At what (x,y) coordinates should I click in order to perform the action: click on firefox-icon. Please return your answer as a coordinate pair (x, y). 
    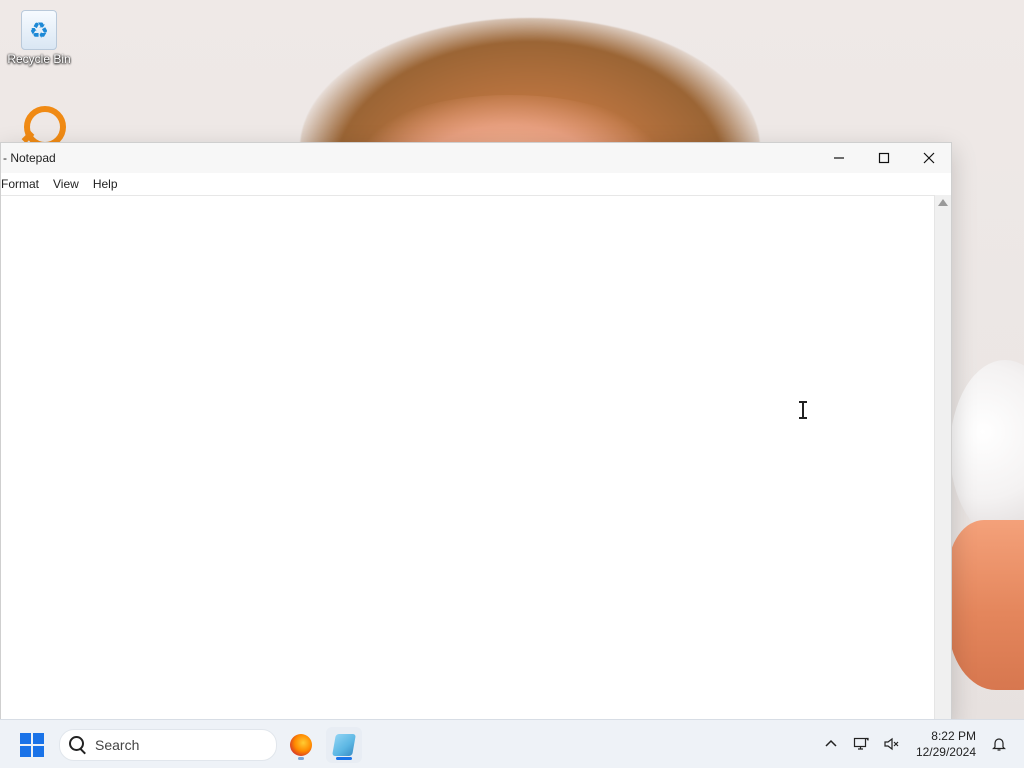
    Looking at the image, I should click on (301, 745).